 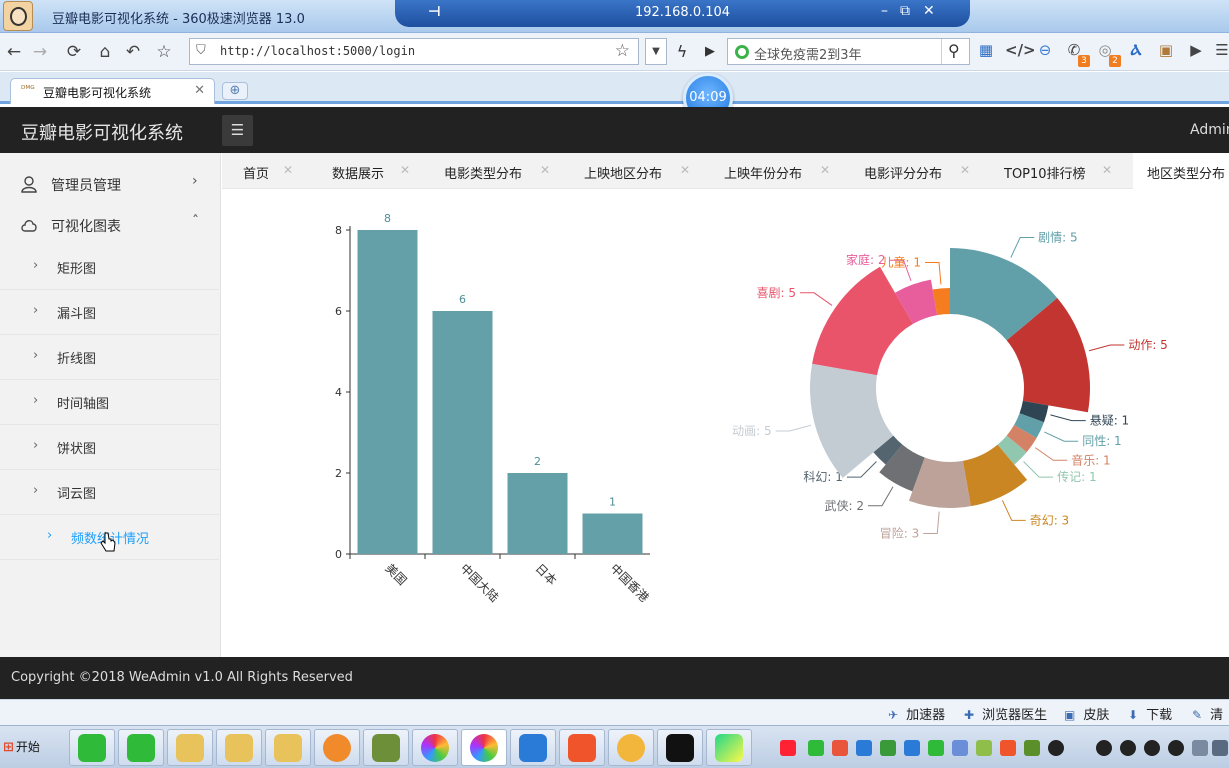 I want to click on zoom-out-icon: ⊖, so click(x=1045, y=52).